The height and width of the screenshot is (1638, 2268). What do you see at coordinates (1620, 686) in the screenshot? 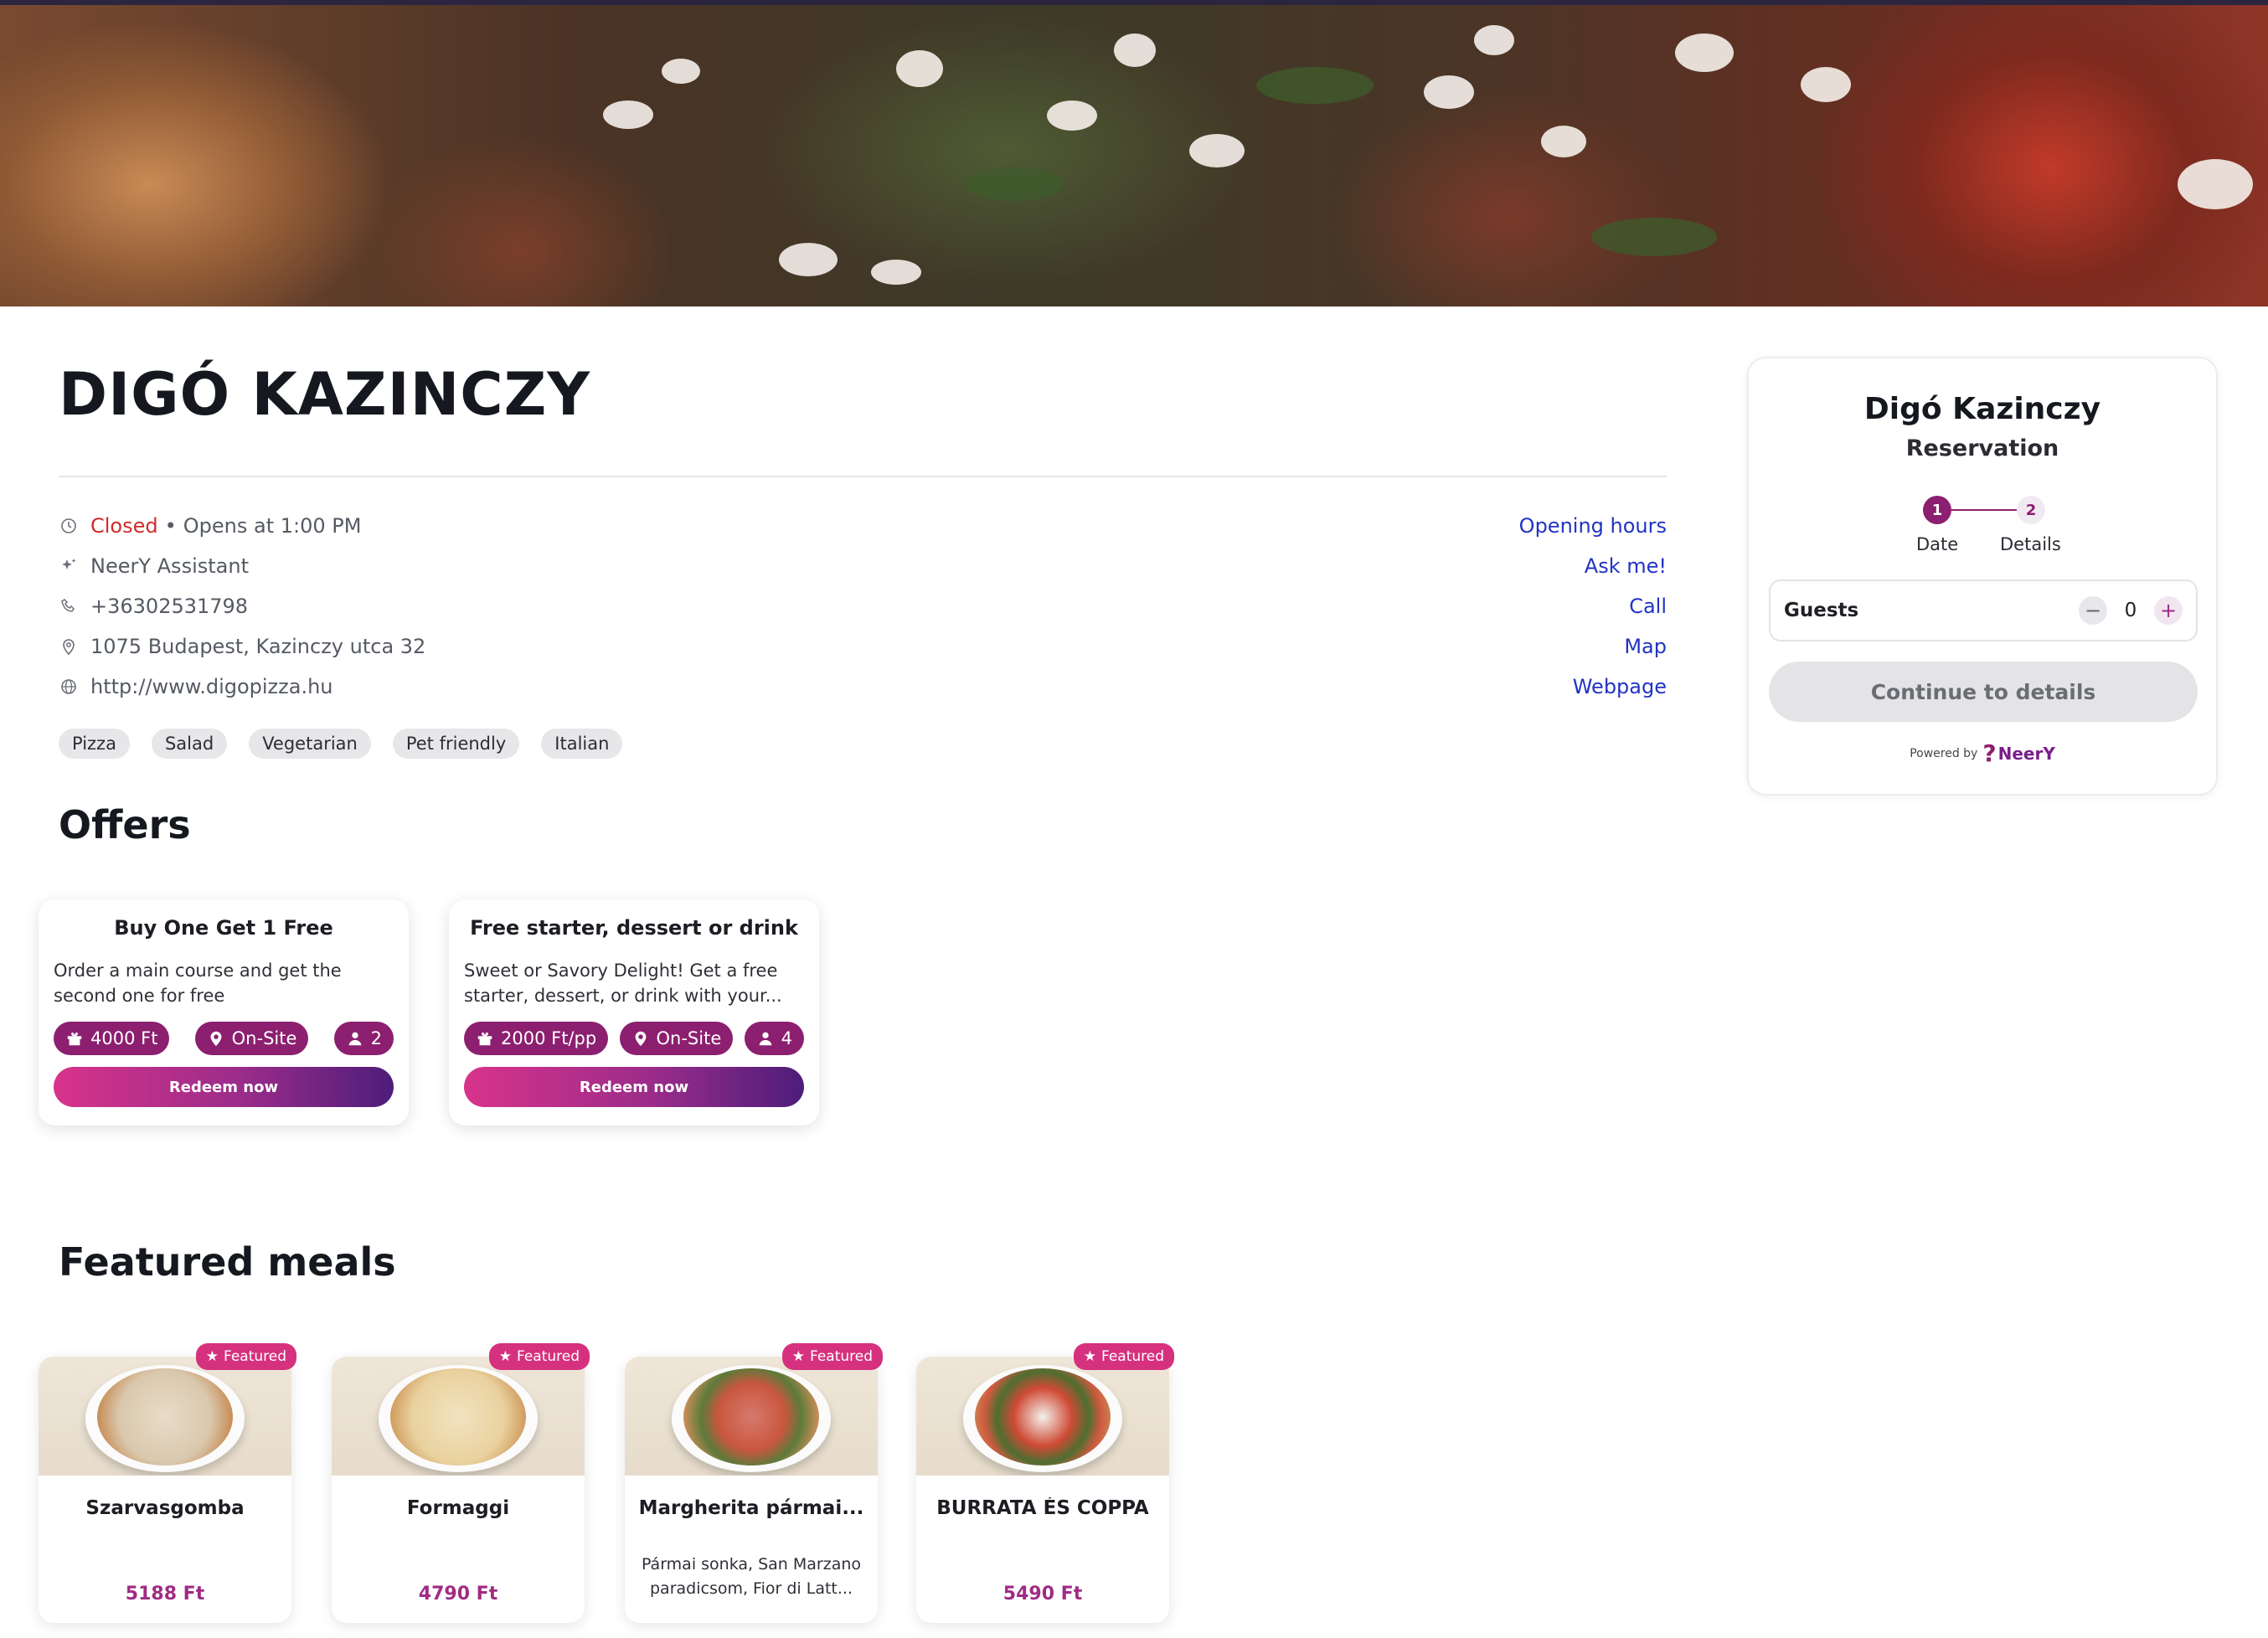
I see `webpage-link: Webpage` at bounding box center [1620, 686].